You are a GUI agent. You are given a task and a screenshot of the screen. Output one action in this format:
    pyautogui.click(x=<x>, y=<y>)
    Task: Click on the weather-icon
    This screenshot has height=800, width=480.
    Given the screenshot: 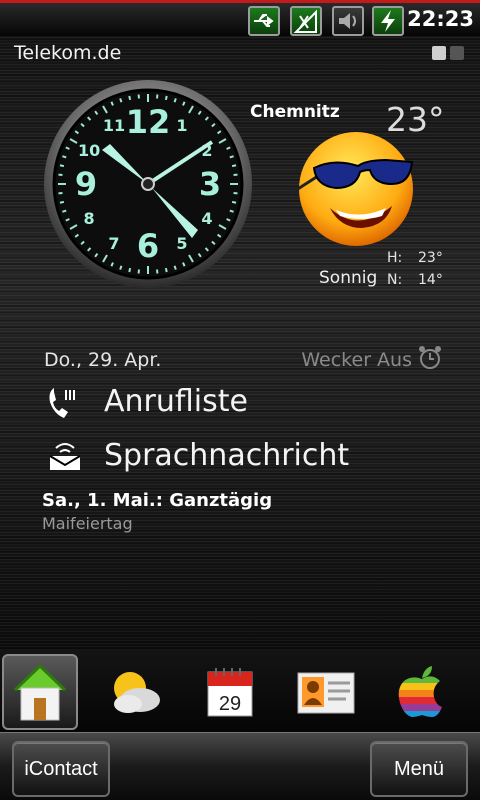 What is the action you would take?
    pyautogui.click(x=137, y=692)
    